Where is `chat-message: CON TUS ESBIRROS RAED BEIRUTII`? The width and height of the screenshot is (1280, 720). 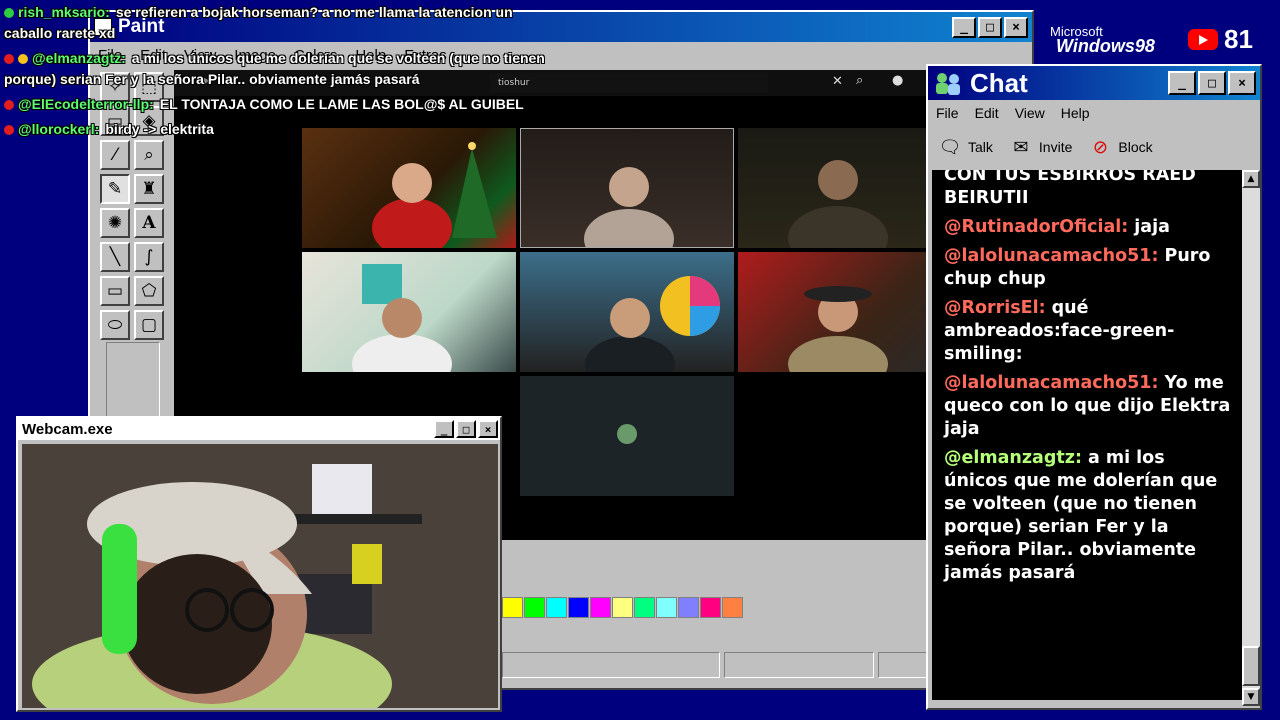
chat-message: CON TUS ESBIRROS RAED BEIRUTII is located at coordinates (1088, 190).